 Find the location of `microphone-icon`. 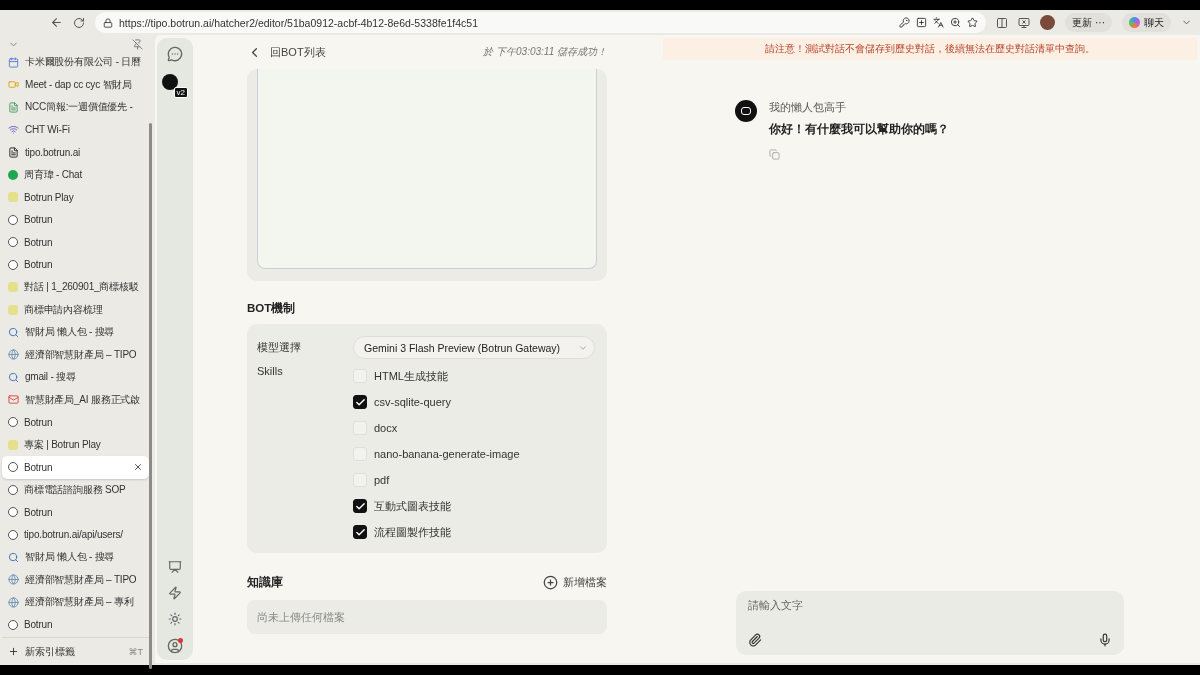

microphone-icon is located at coordinates (1105, 640).